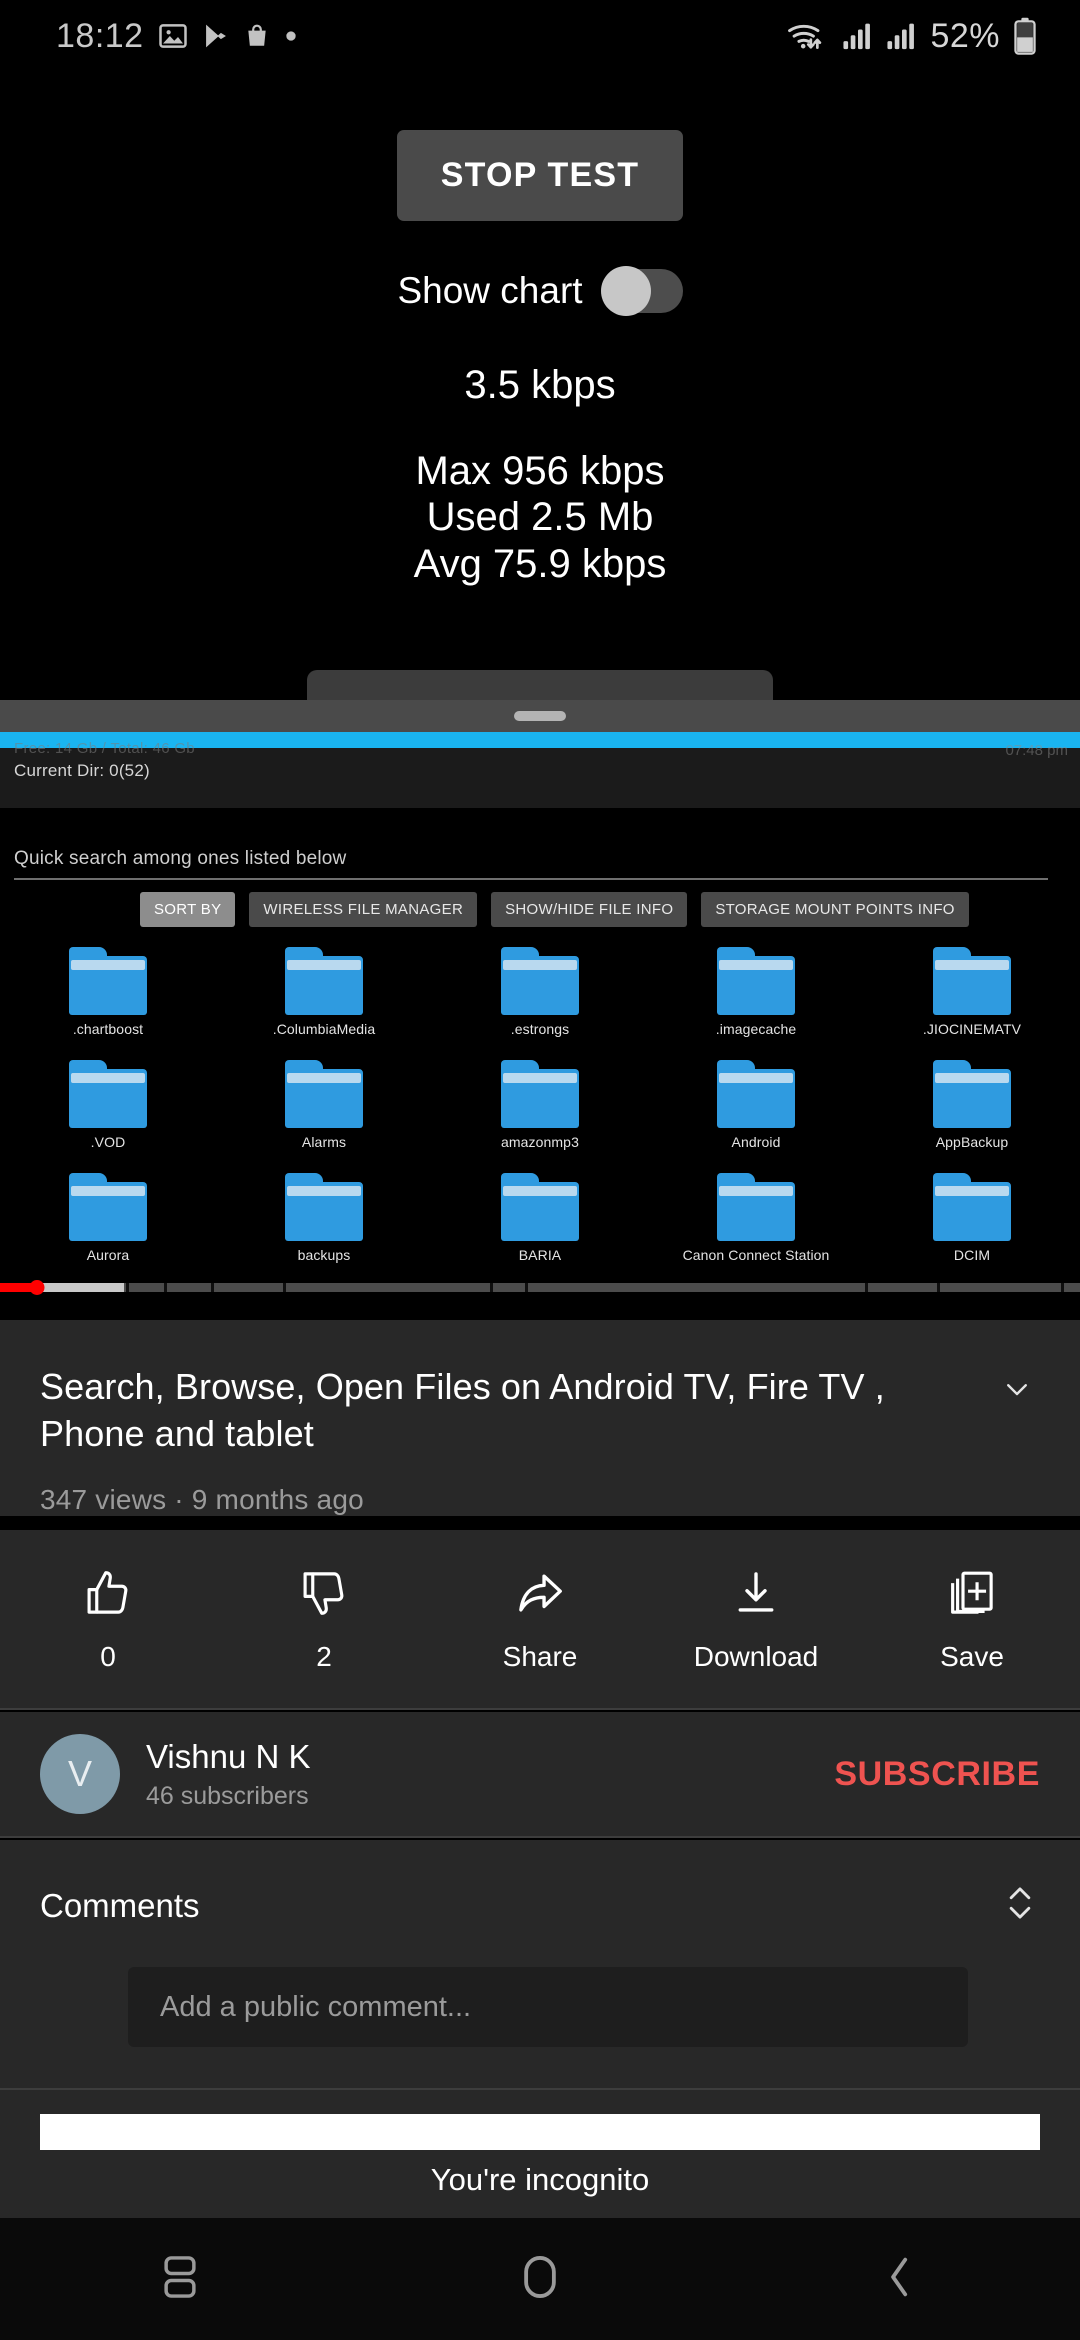 This screenshot has width=1080, height=2340. Describe the element at coordinates (82, 770) in the screenshot. I see `current-dir-label: Current Dir: 0(52)` at that location.